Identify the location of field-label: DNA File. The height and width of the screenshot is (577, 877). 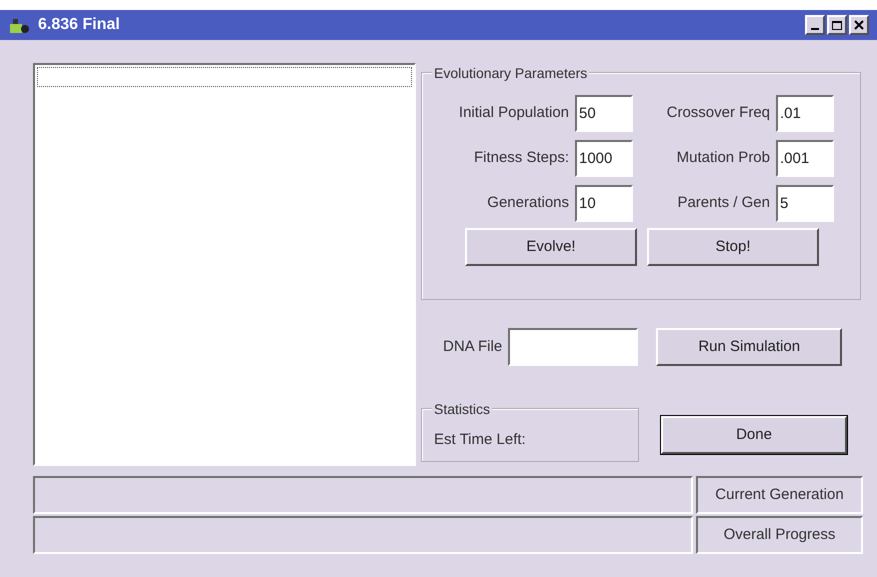
(472, 346).